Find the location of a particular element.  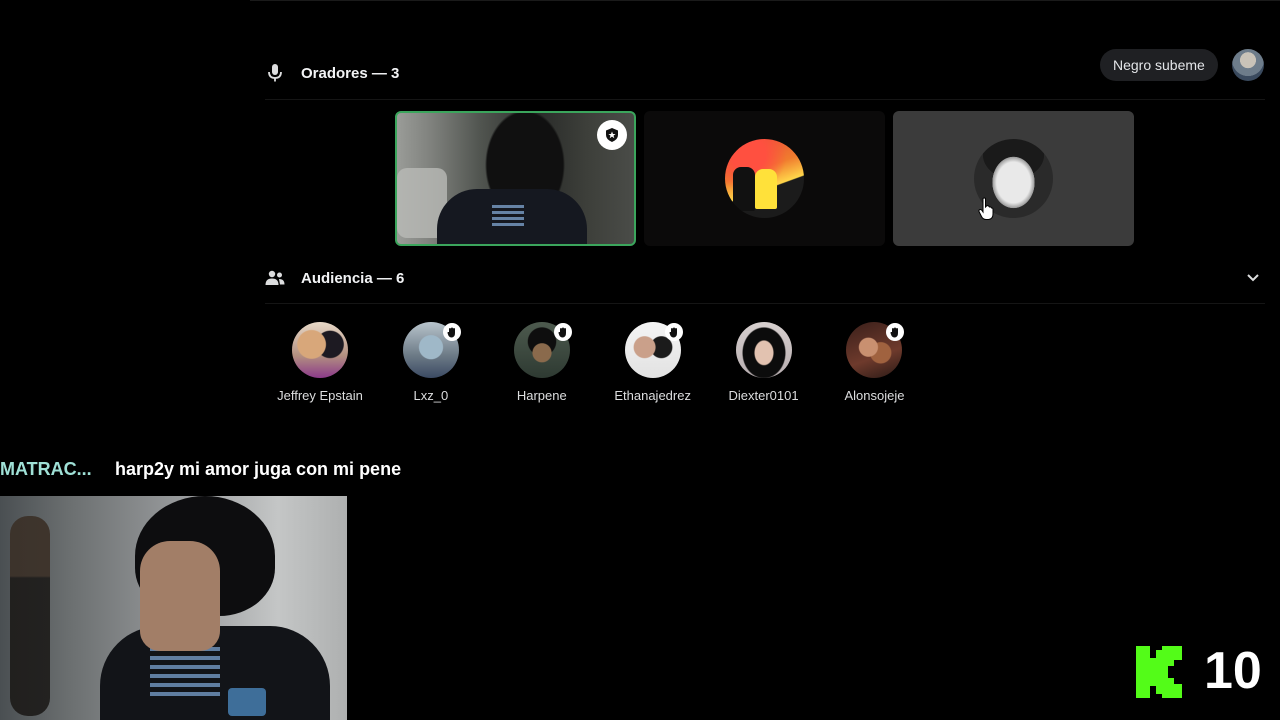

audience-member: Diexter0101 is located at coordinates (764, 362).